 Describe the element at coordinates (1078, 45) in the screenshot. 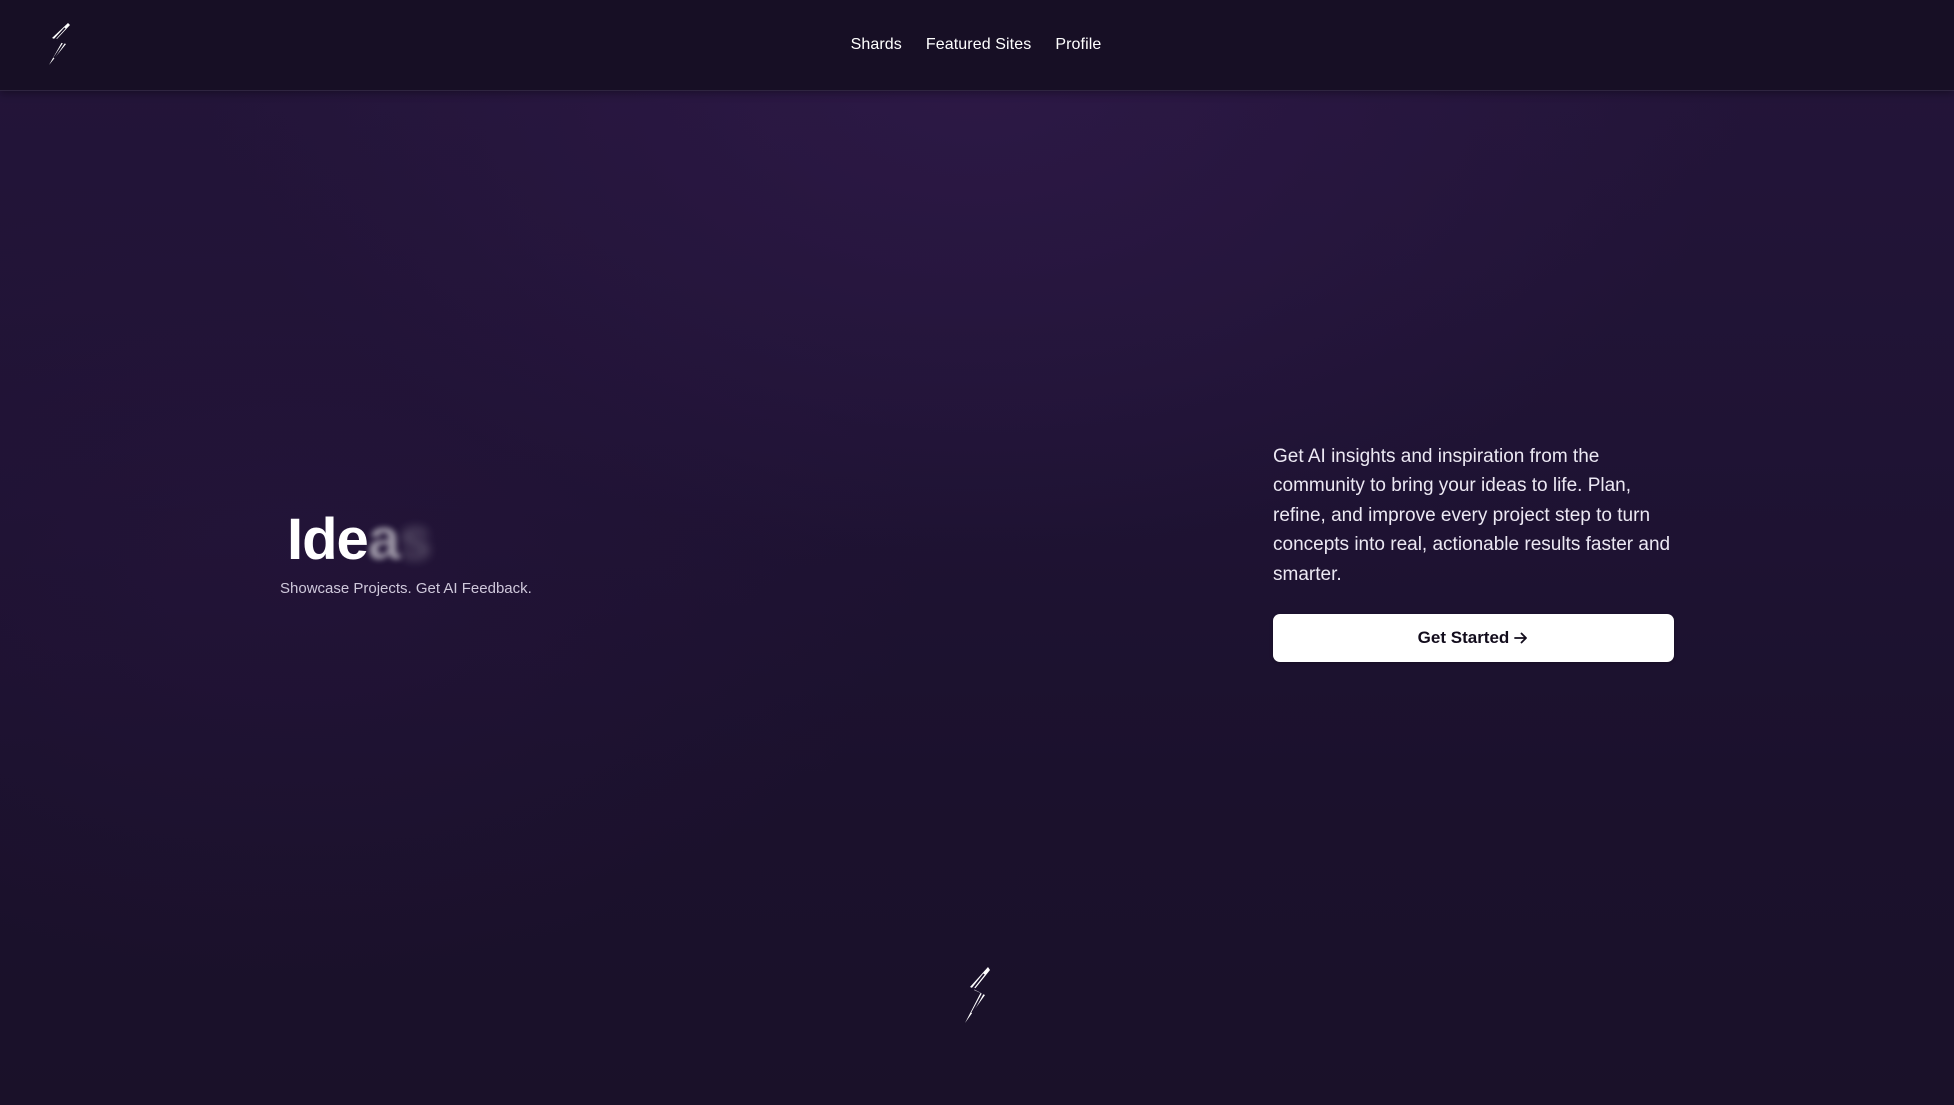

I see `nav-link-profile: Profile` at that location.